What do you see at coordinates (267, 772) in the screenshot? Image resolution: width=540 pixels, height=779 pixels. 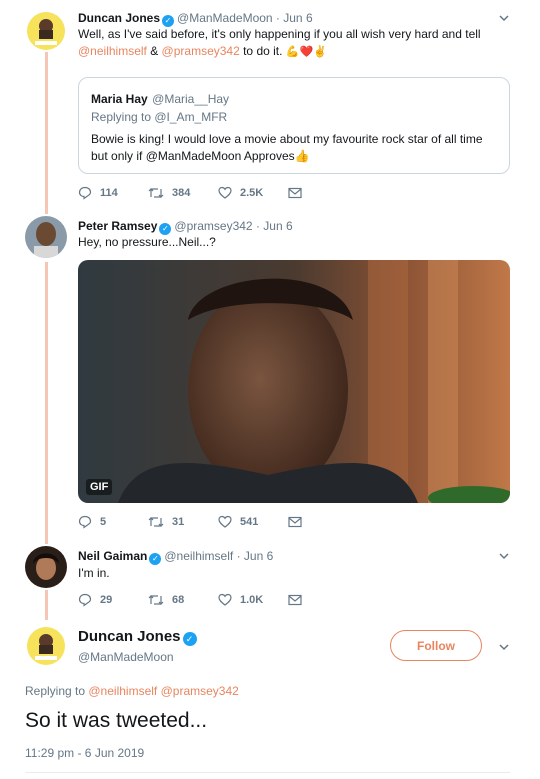 I see `divider` at bounding box center [267, 772].